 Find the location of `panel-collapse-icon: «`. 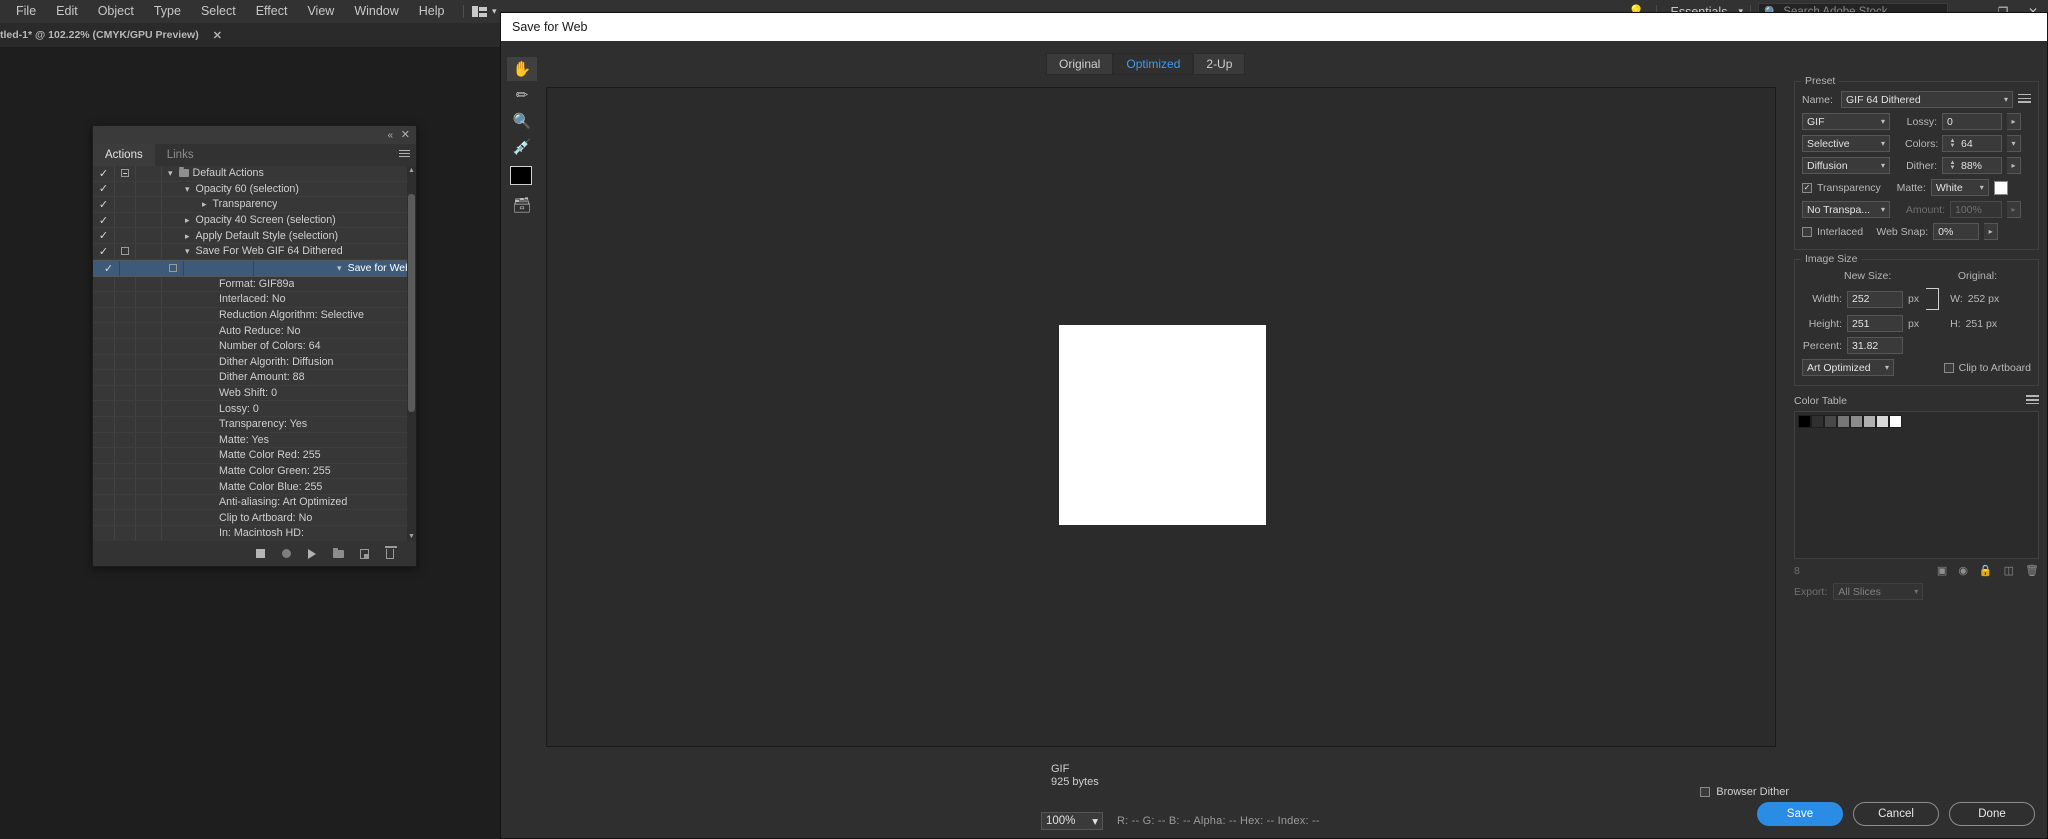

panel-collapse-icon: « is located at coordinates (390, 135).